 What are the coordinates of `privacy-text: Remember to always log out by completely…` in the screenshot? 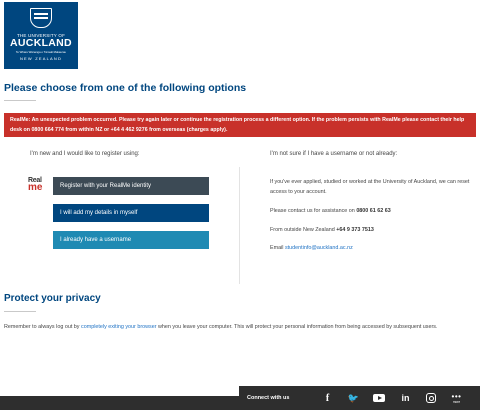 It's located at (239, 327).